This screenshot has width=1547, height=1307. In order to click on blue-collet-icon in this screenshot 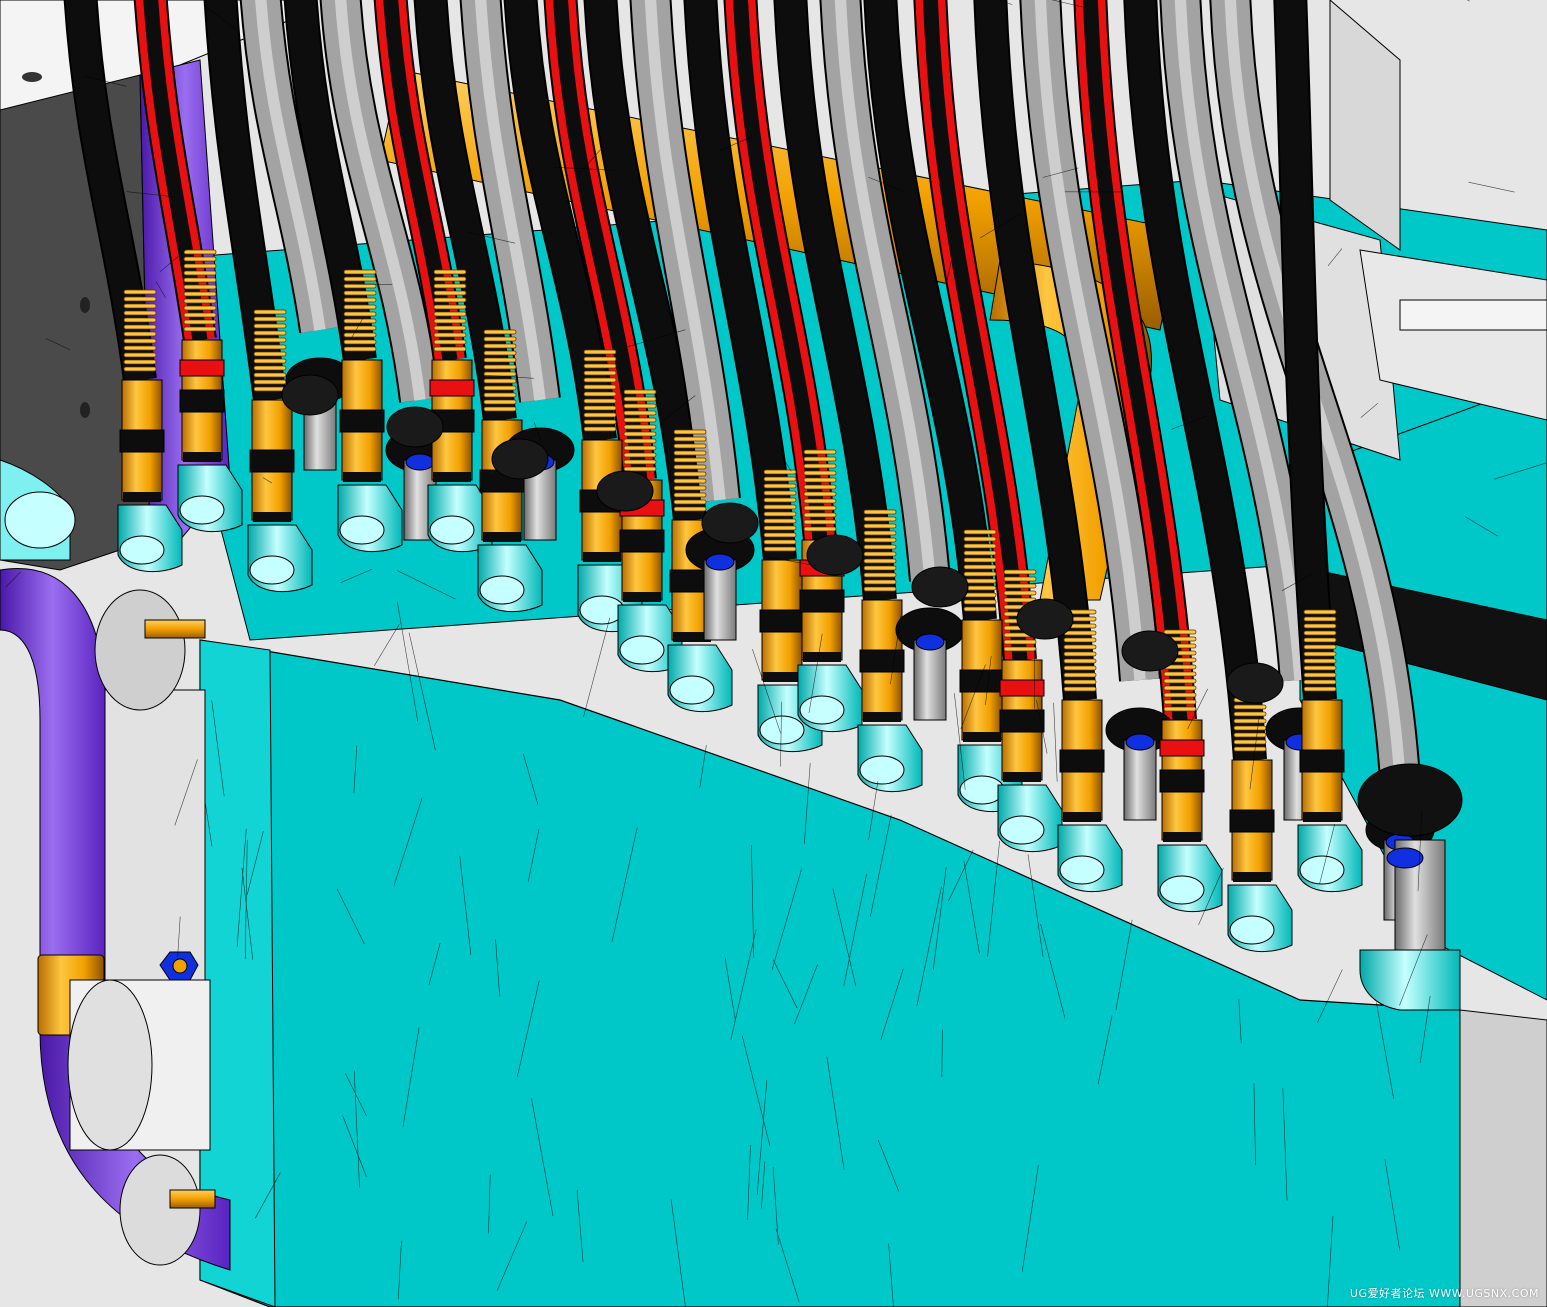, I will do `click(930, 642)`.